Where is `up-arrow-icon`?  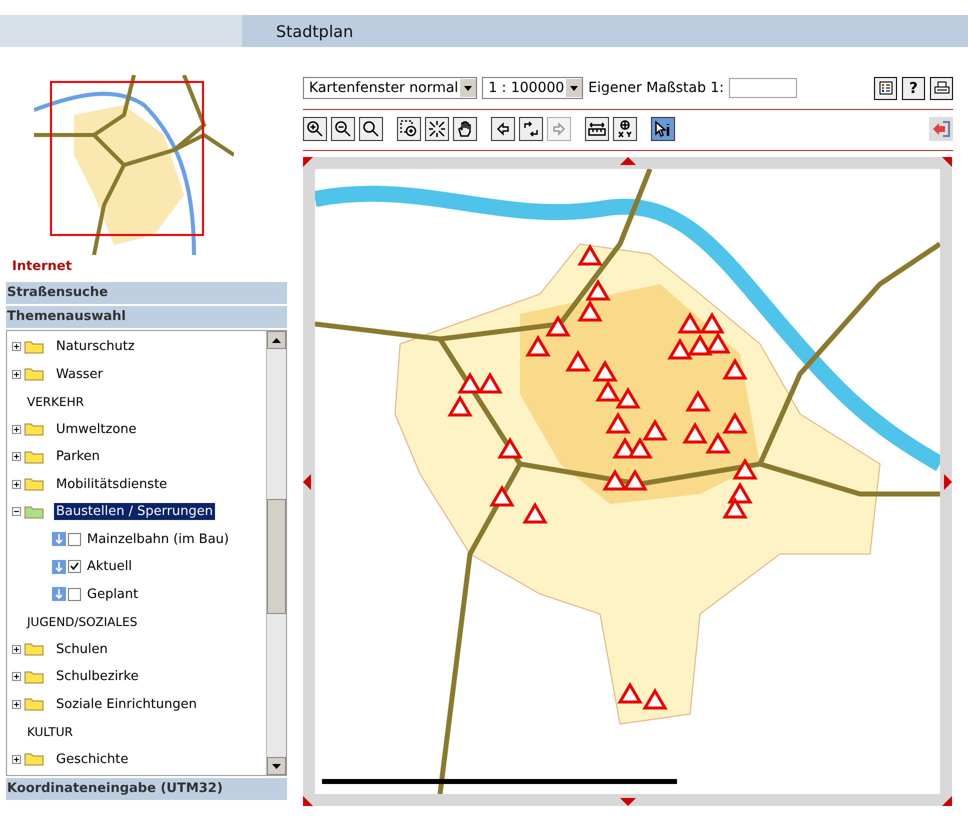 up-arrow-icon is located at coordinates (276, 340).